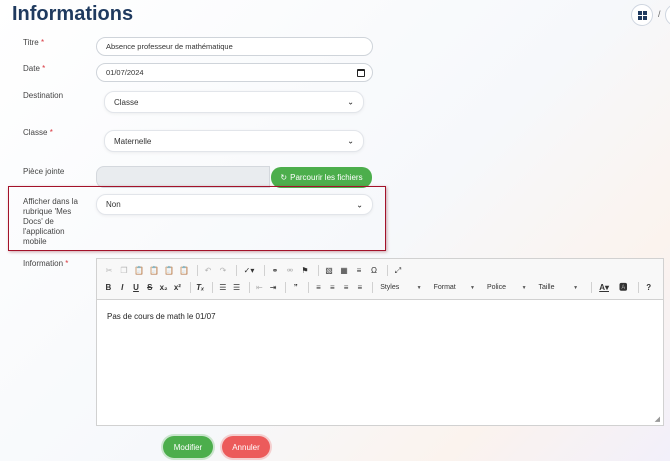  Describe the element at coordinates (126, 102) in the screenshot. I see `destination-value: Classe` at that location.